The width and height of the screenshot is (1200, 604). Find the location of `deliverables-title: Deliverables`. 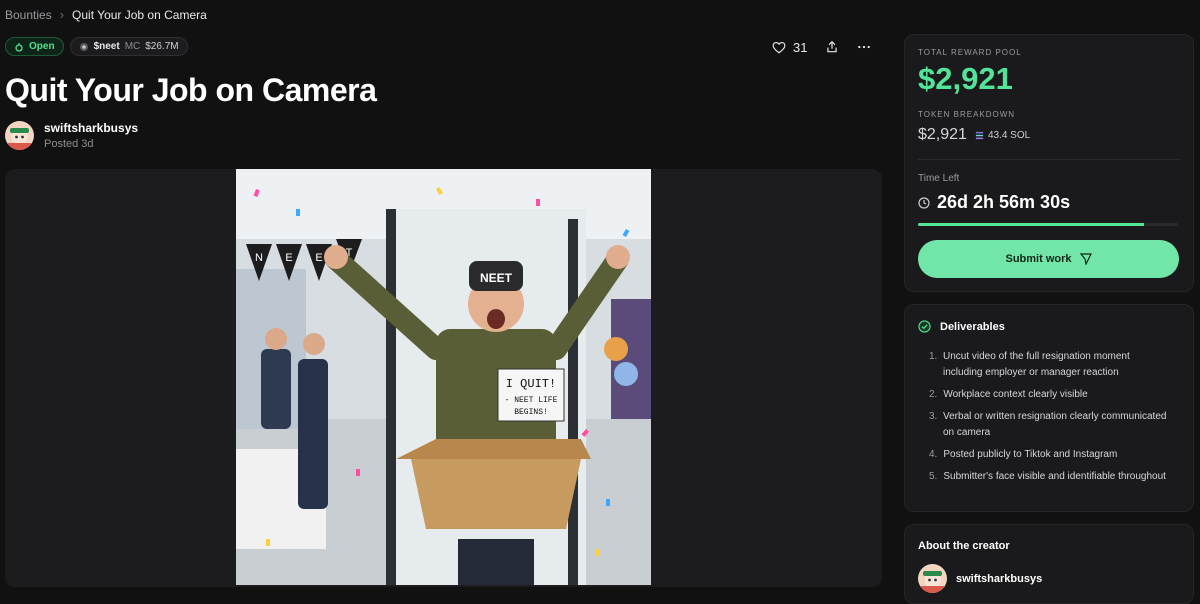

deliverables-title: Deliverables is located at coordinates (972, 326).